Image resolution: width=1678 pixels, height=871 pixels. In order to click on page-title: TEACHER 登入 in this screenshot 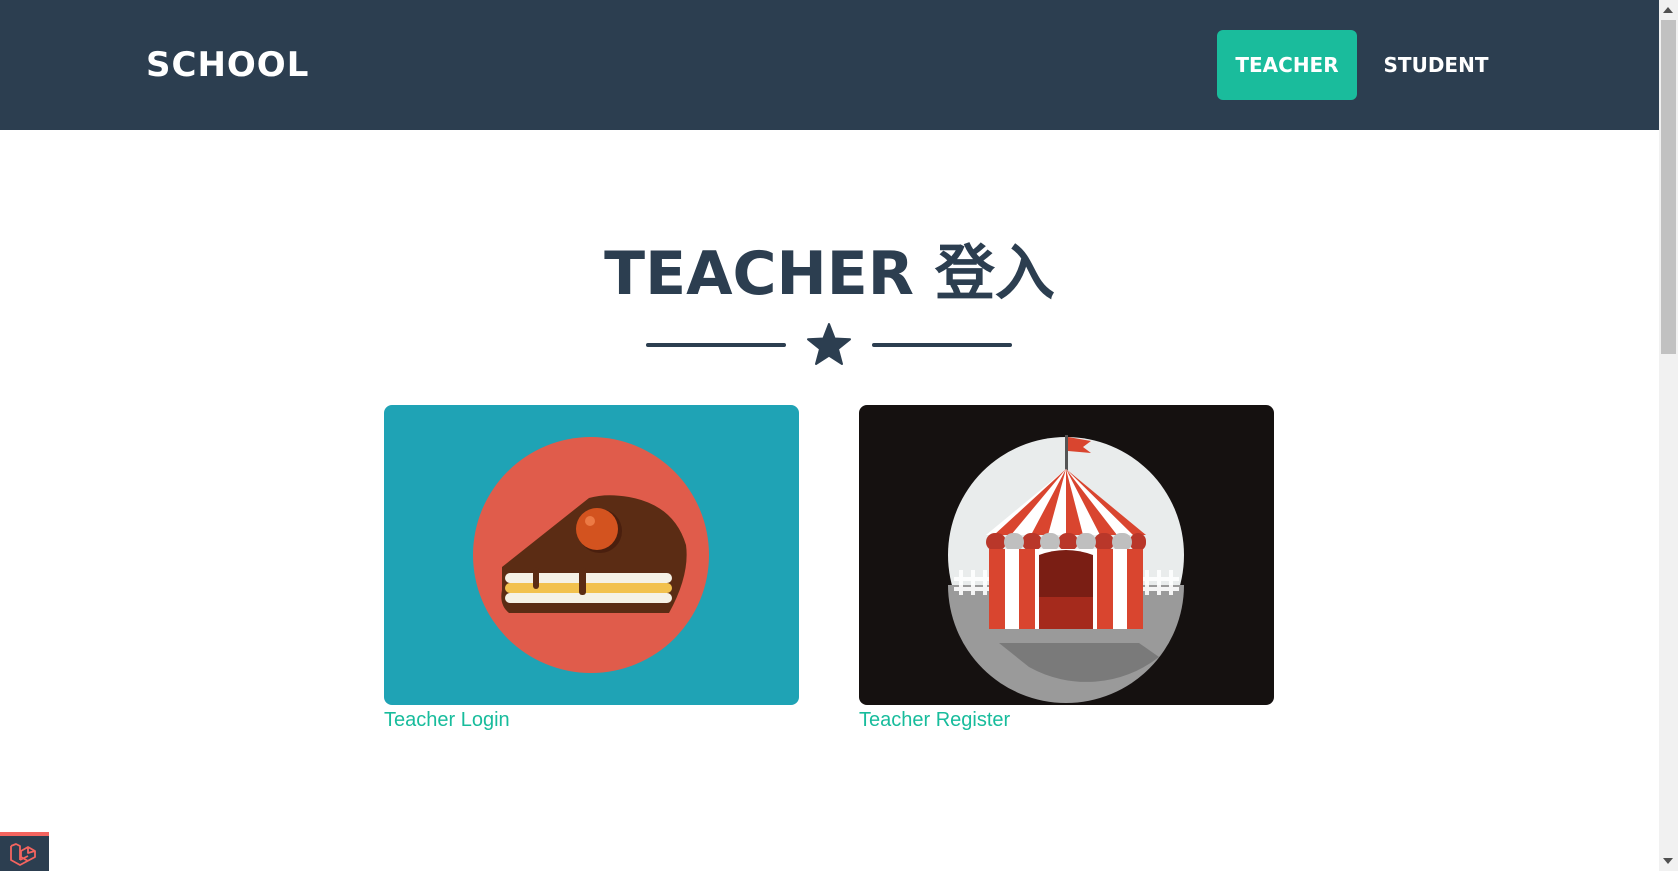, I will do `click(829, 274)`.